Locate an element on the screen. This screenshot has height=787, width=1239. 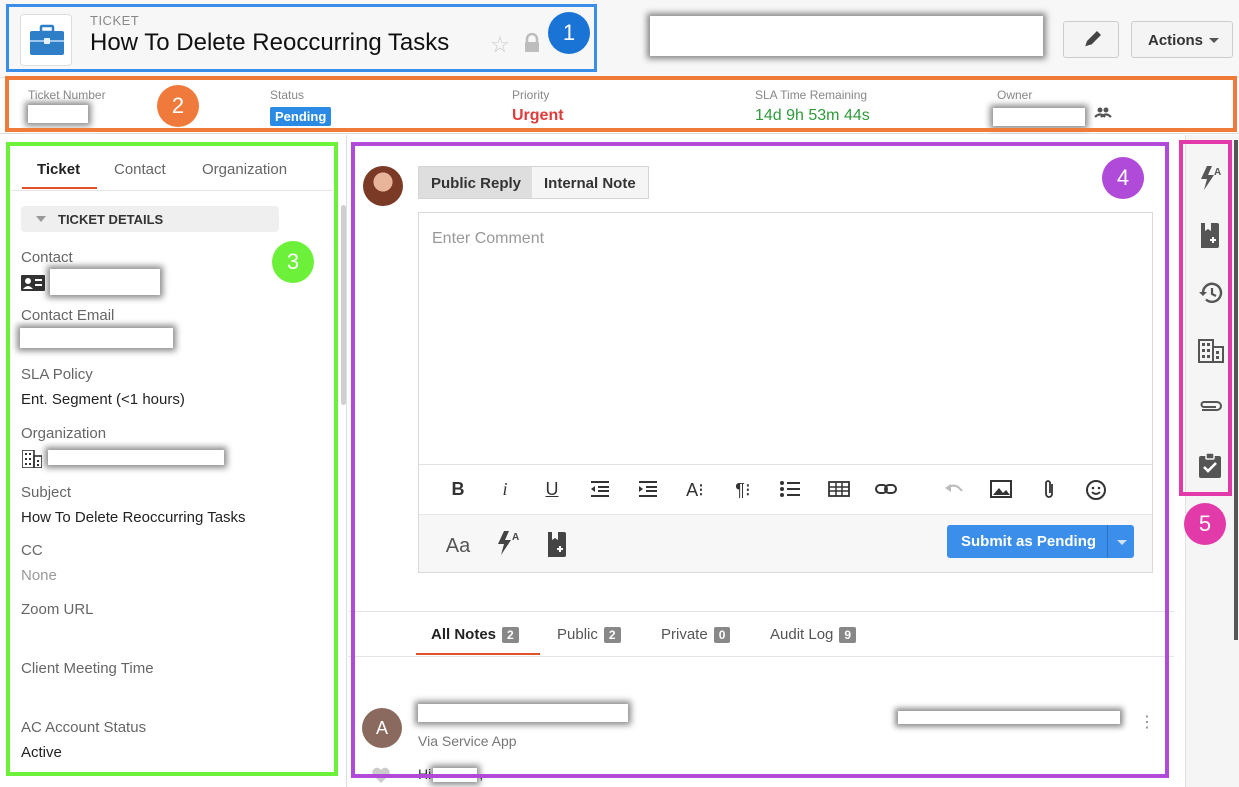
page-scrollbar is located at coordinates (1236, 390).